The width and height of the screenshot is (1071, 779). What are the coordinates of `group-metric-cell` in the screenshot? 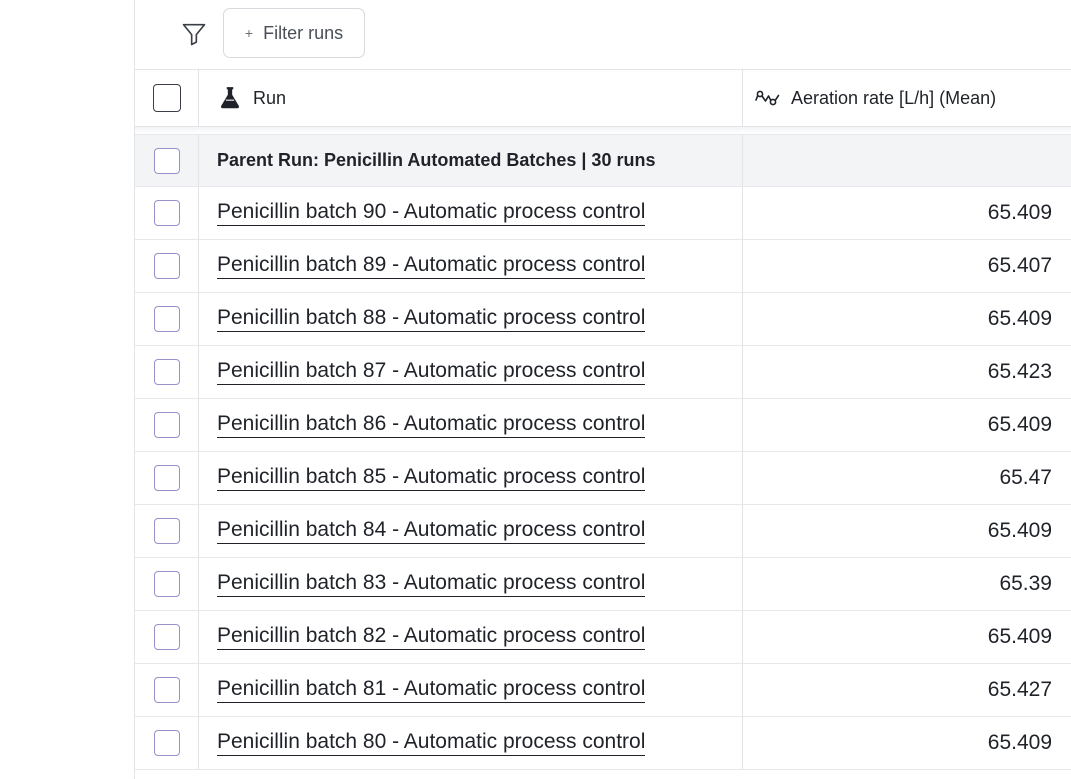 It's located at (907, 160).